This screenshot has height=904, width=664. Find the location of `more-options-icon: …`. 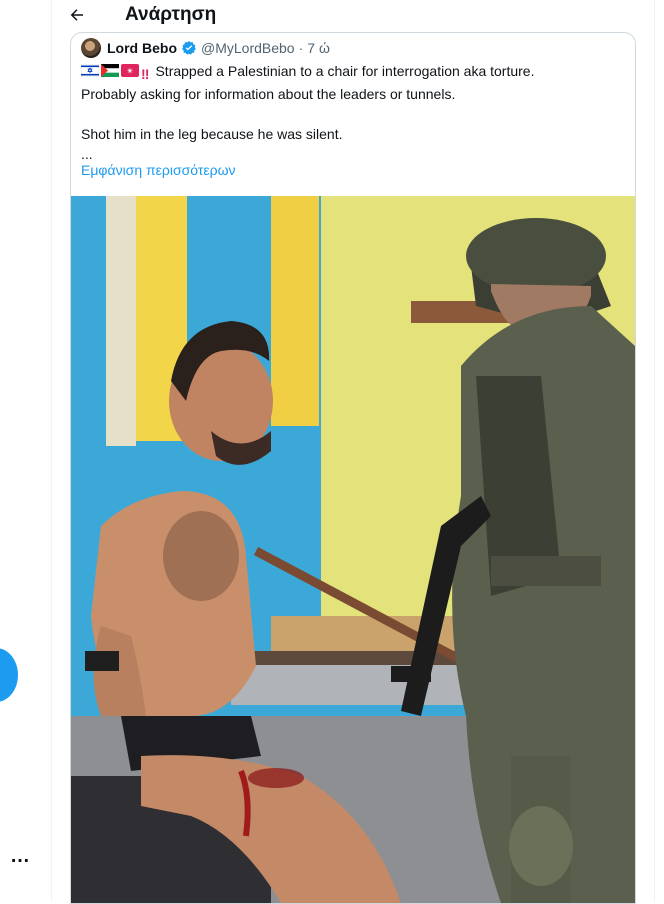

more-options-icon: … is located at coordinates (20, 856).